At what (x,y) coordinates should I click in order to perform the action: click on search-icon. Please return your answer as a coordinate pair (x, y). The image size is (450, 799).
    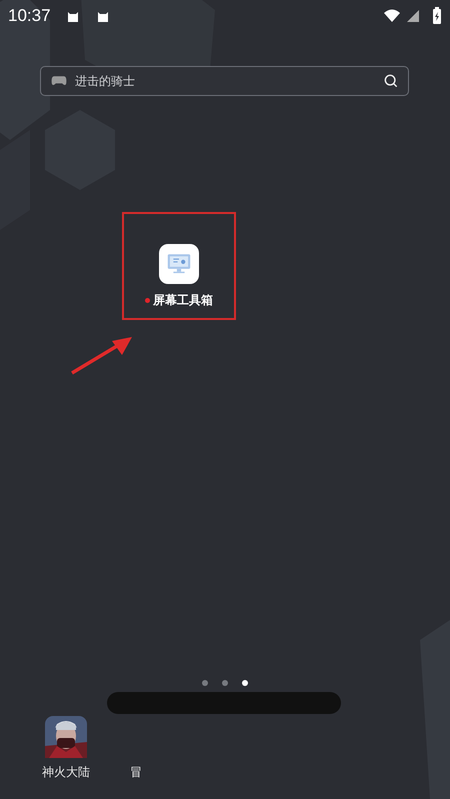
    Looking at the image, I should click on (391, 81).